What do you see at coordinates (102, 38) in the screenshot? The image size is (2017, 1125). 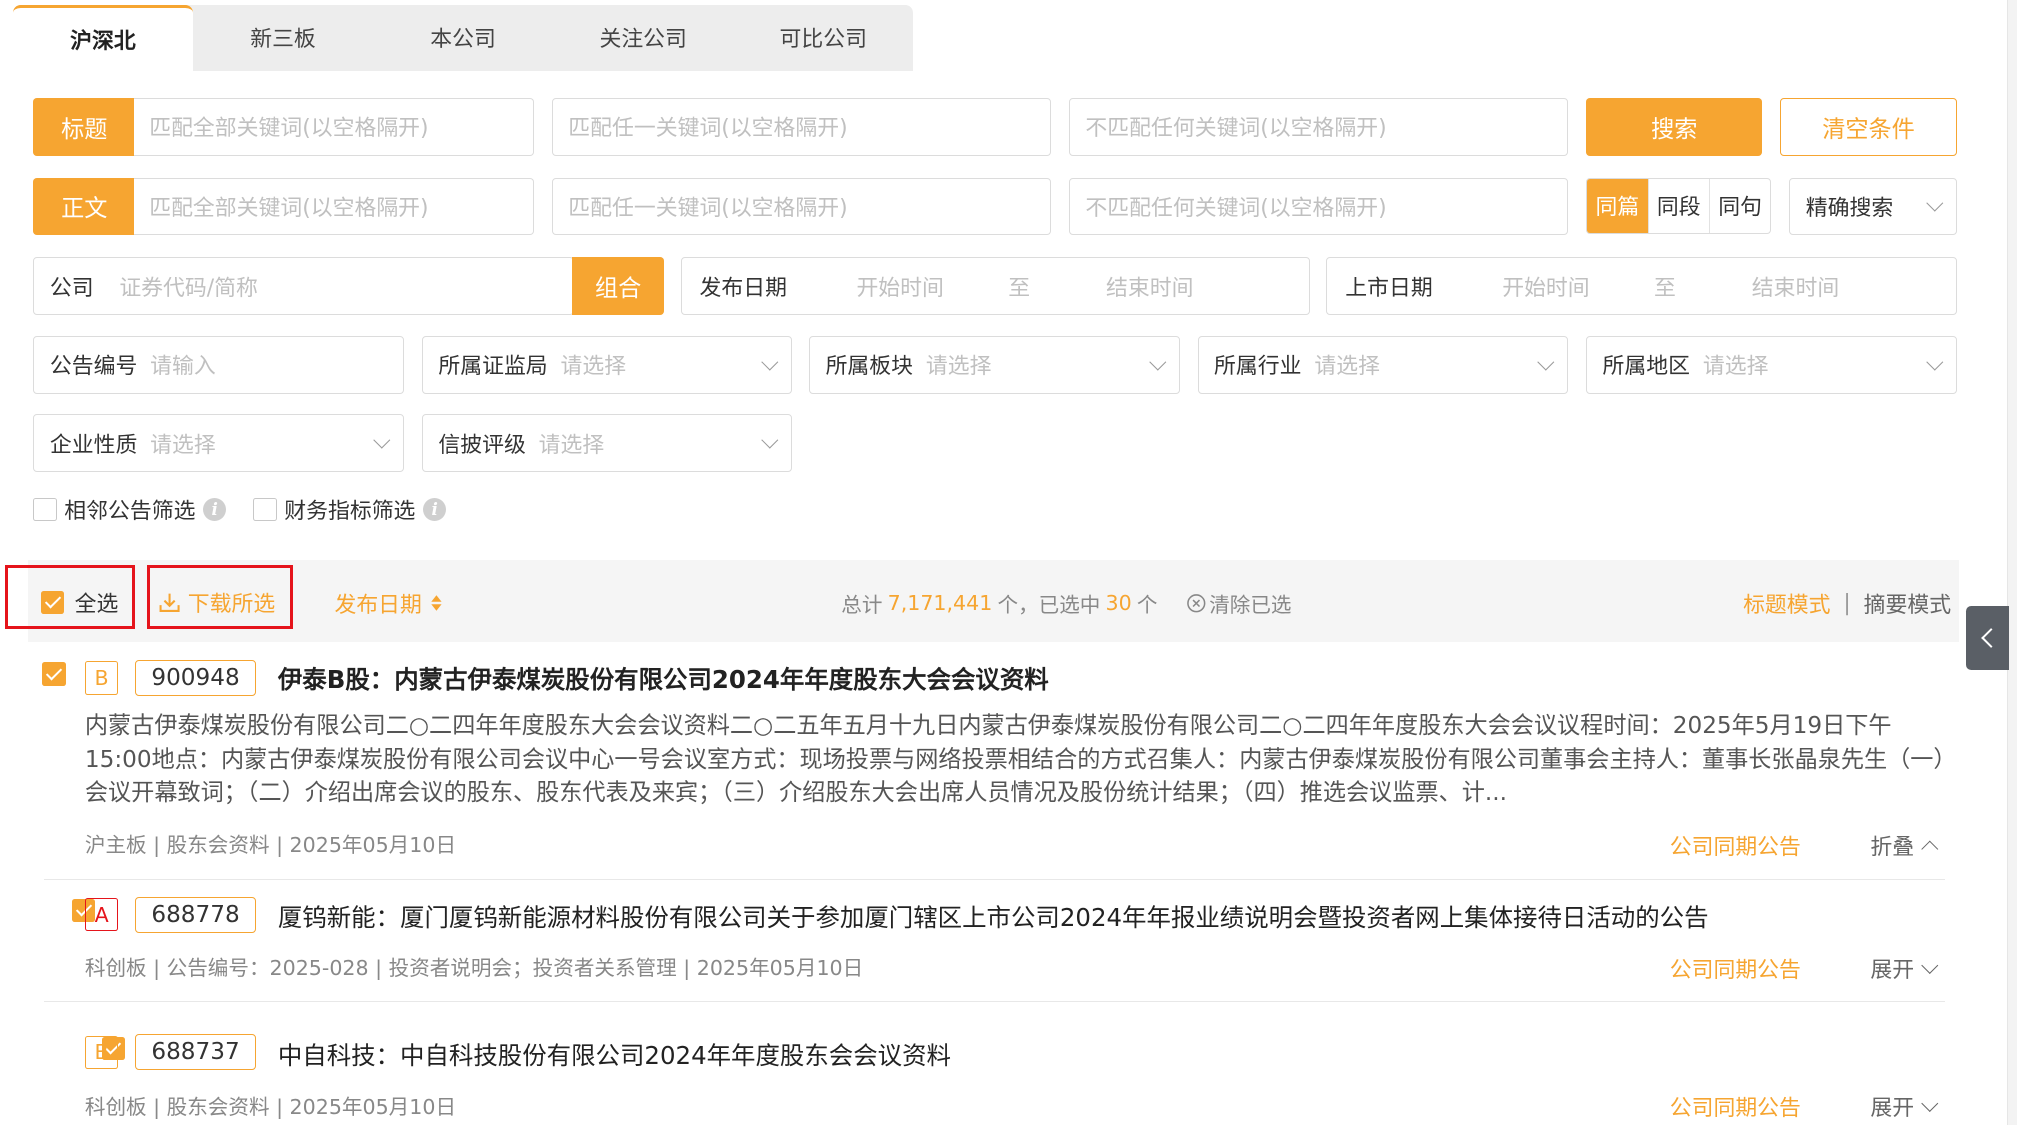 I see `tab-hushenbei: 沪深北` at bounding box center [102, 38].